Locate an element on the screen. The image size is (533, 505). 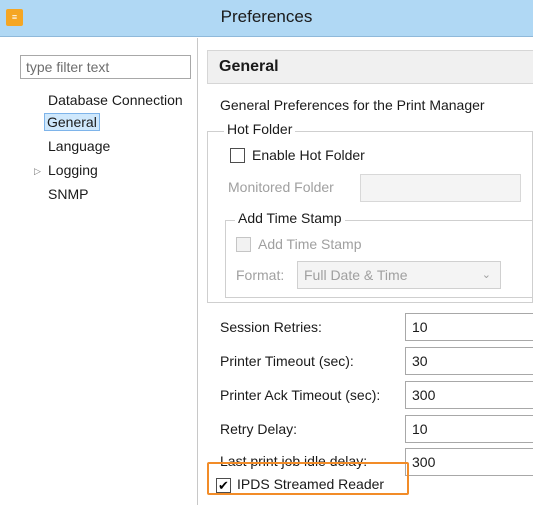
tree-item-language: Language is located at coordinates (79, 146).